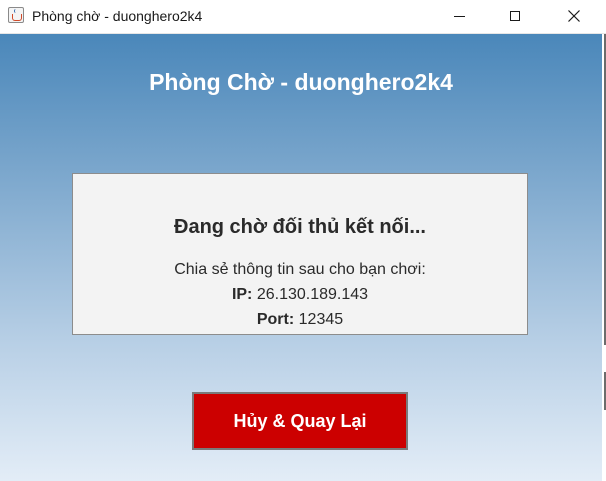 This screenshot has height=481, width=606. I want to click on window-title: Phòng chờ - duonghero2k4, so click(117, 16).